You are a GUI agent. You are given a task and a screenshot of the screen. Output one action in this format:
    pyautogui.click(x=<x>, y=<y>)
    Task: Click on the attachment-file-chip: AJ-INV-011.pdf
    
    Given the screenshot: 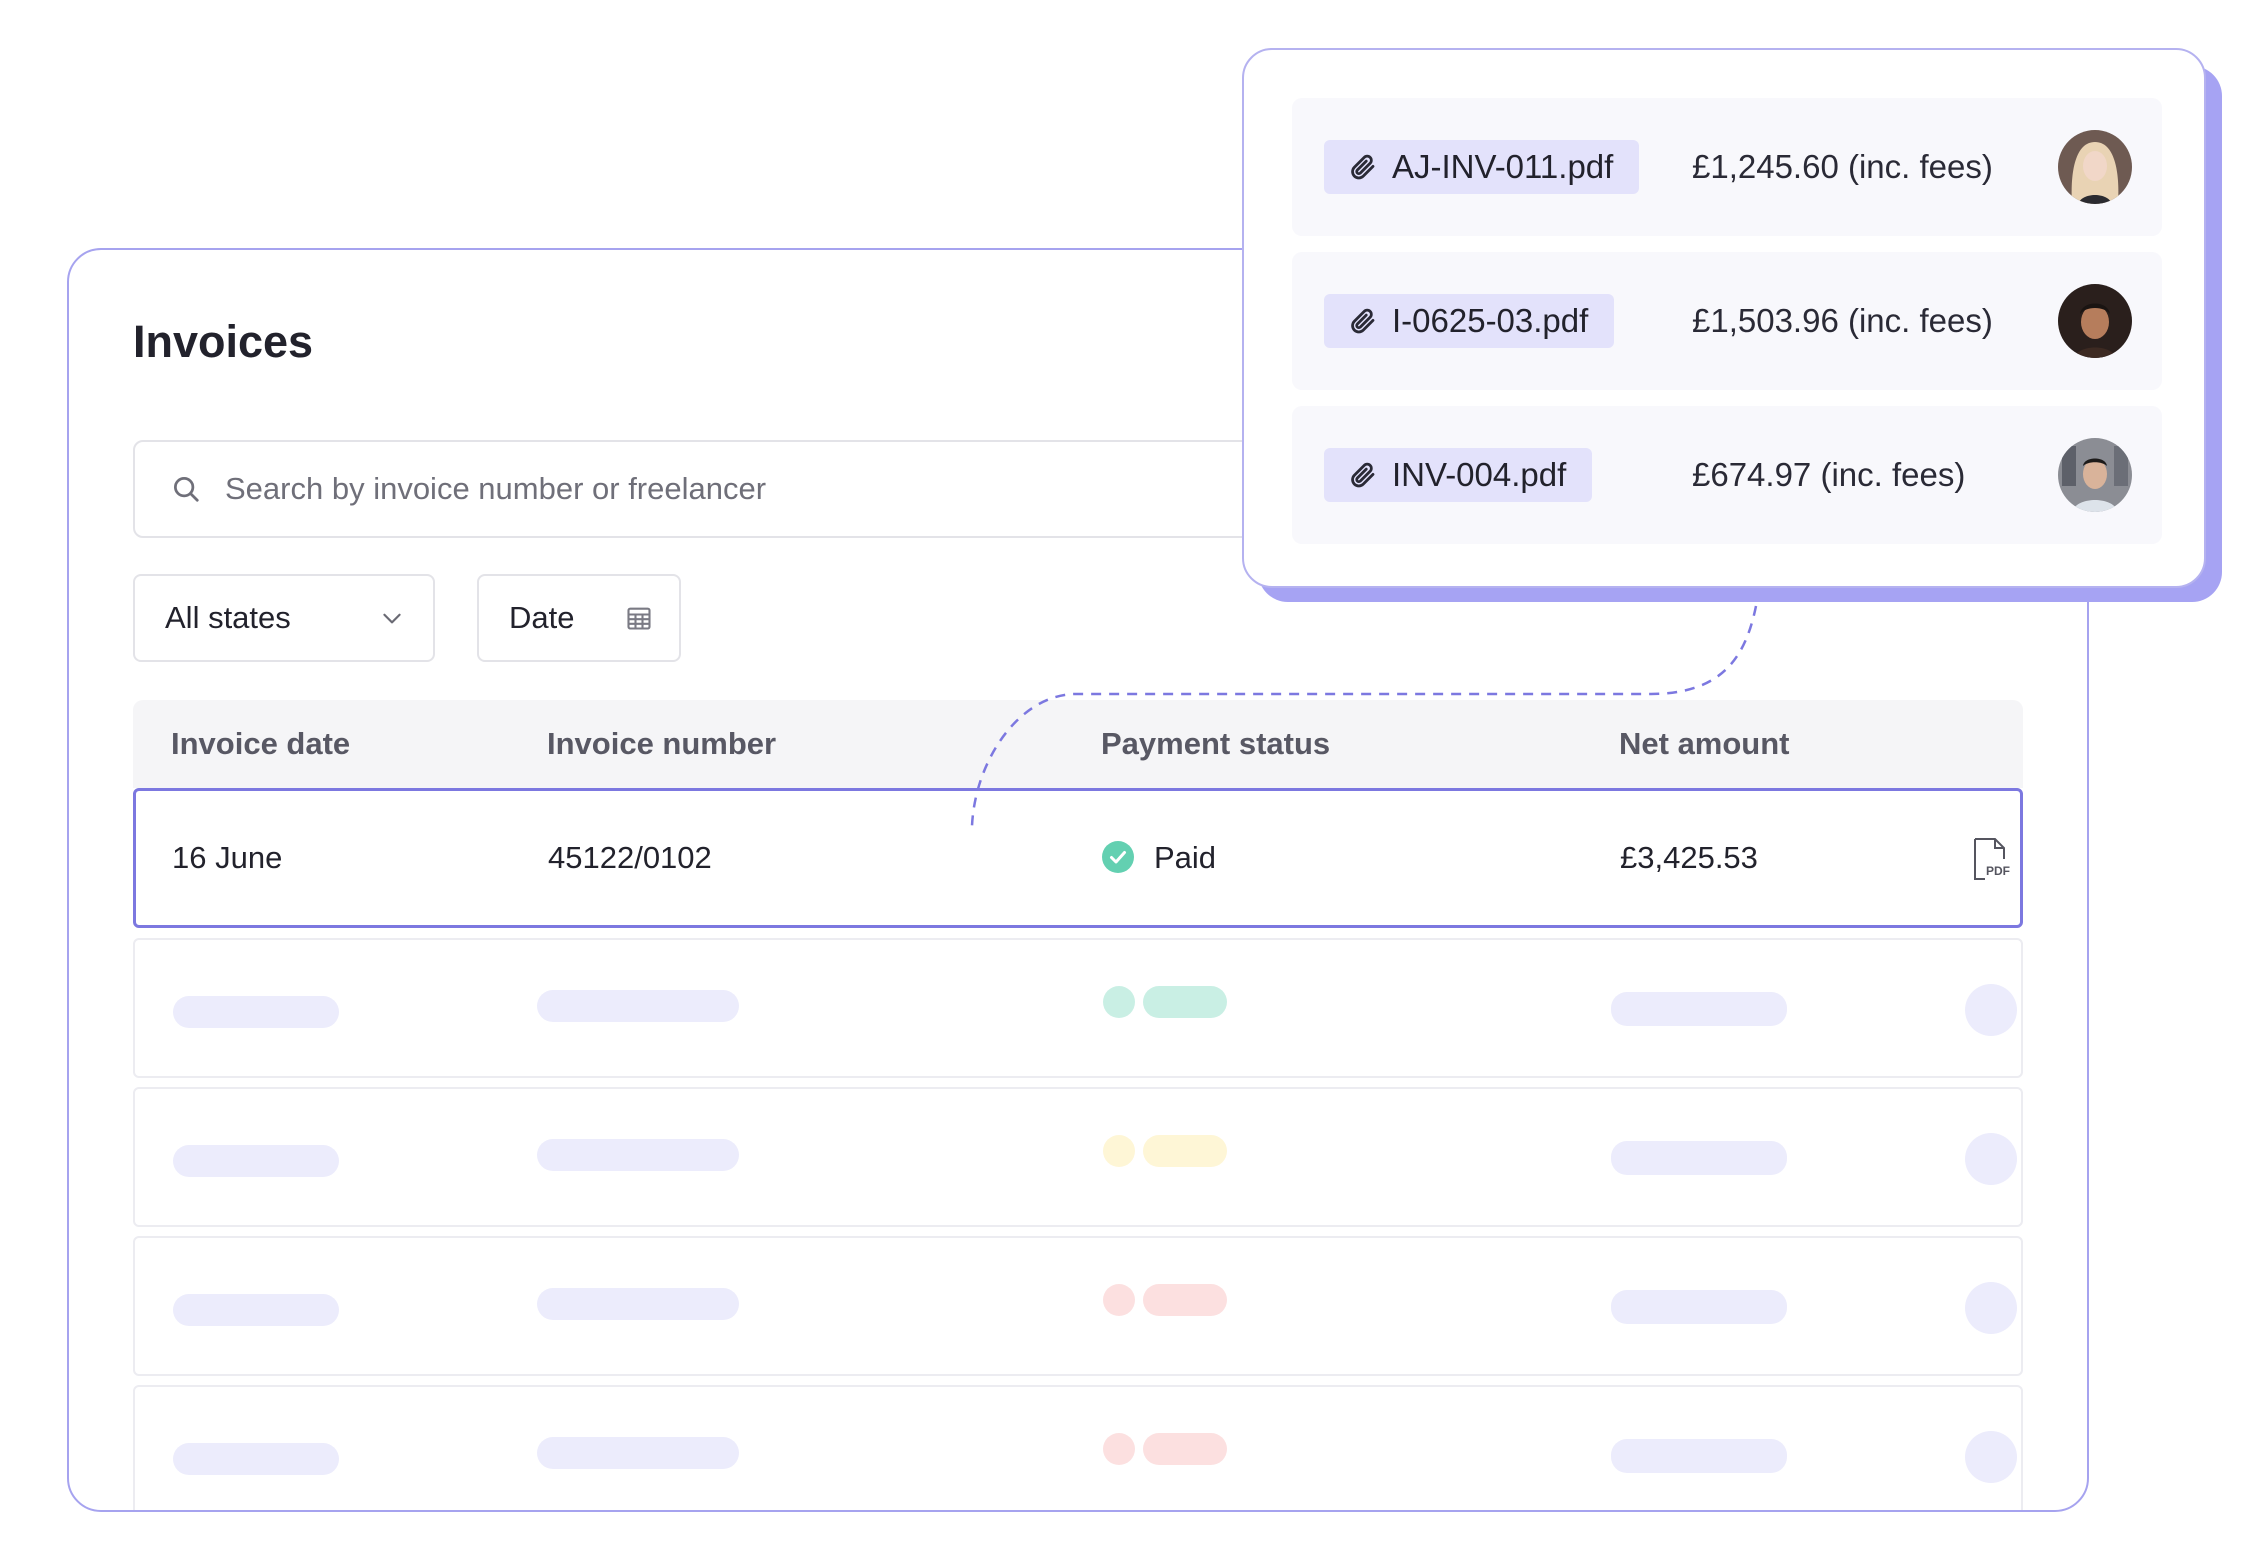 What is the action you would take?
    pyautogui.click(x=1482, y=167)
    